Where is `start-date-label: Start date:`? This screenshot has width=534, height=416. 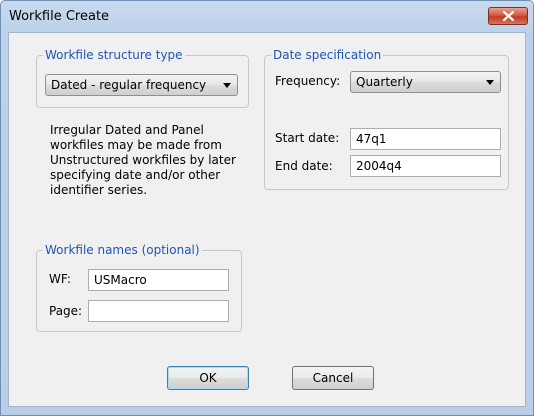
start-date-label: Start date: is located at coordinates (307, 138).